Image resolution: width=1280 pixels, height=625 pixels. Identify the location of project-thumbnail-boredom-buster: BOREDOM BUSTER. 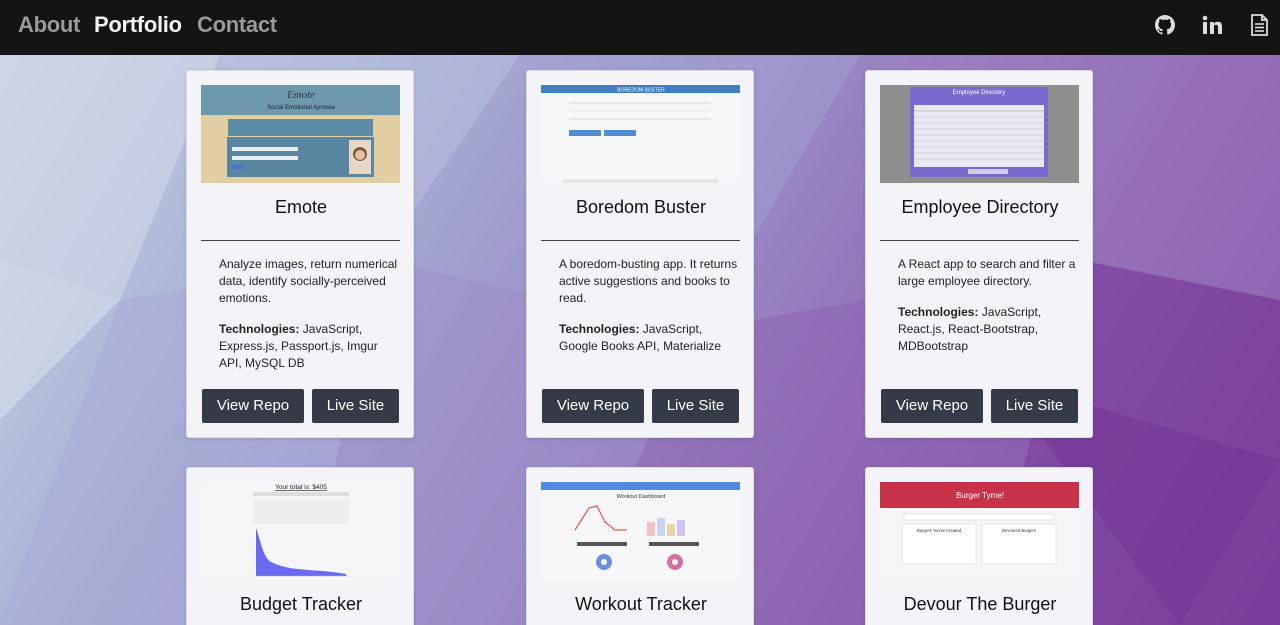
(640, 134).